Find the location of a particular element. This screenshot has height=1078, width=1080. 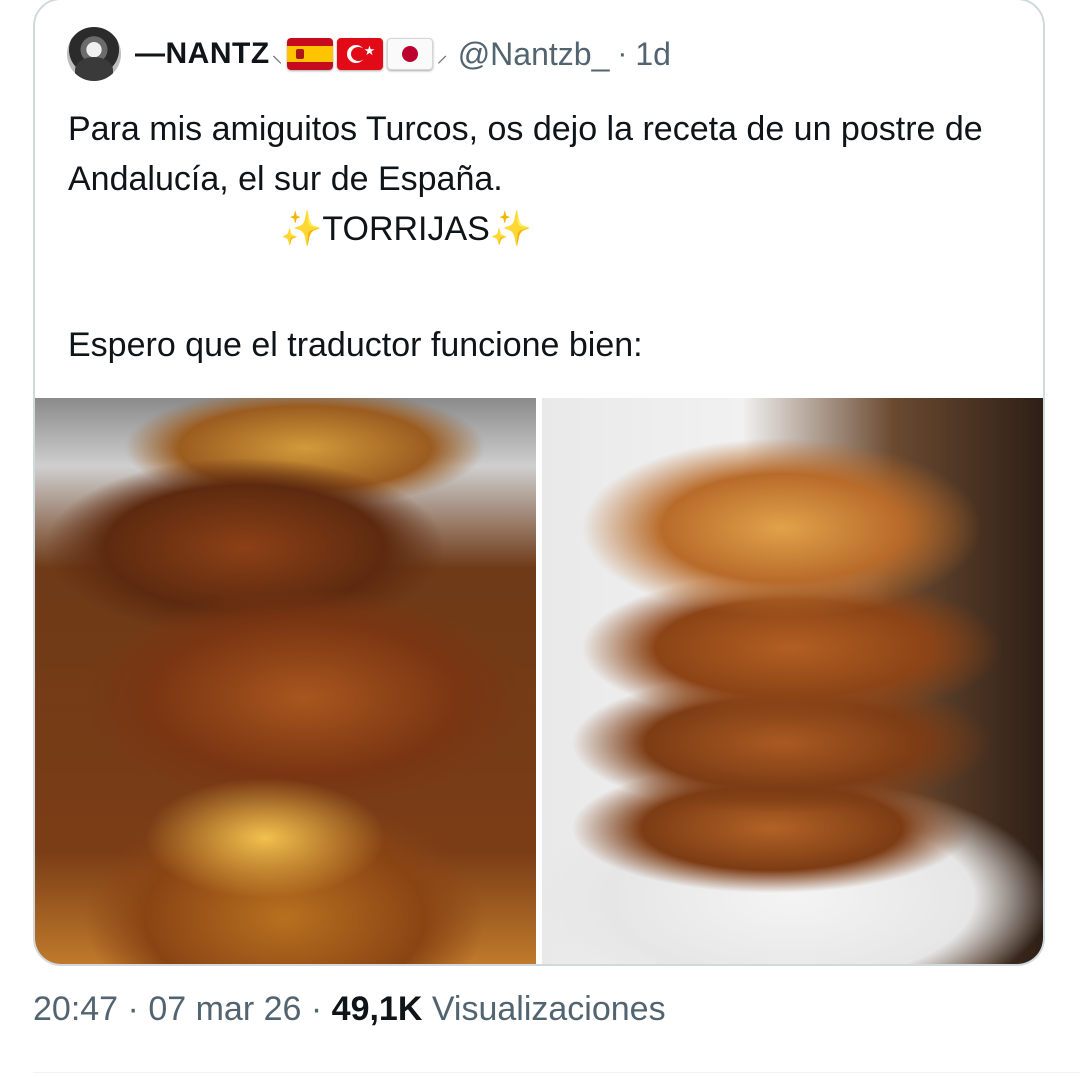

avatar is located at coordinates (94, 54).